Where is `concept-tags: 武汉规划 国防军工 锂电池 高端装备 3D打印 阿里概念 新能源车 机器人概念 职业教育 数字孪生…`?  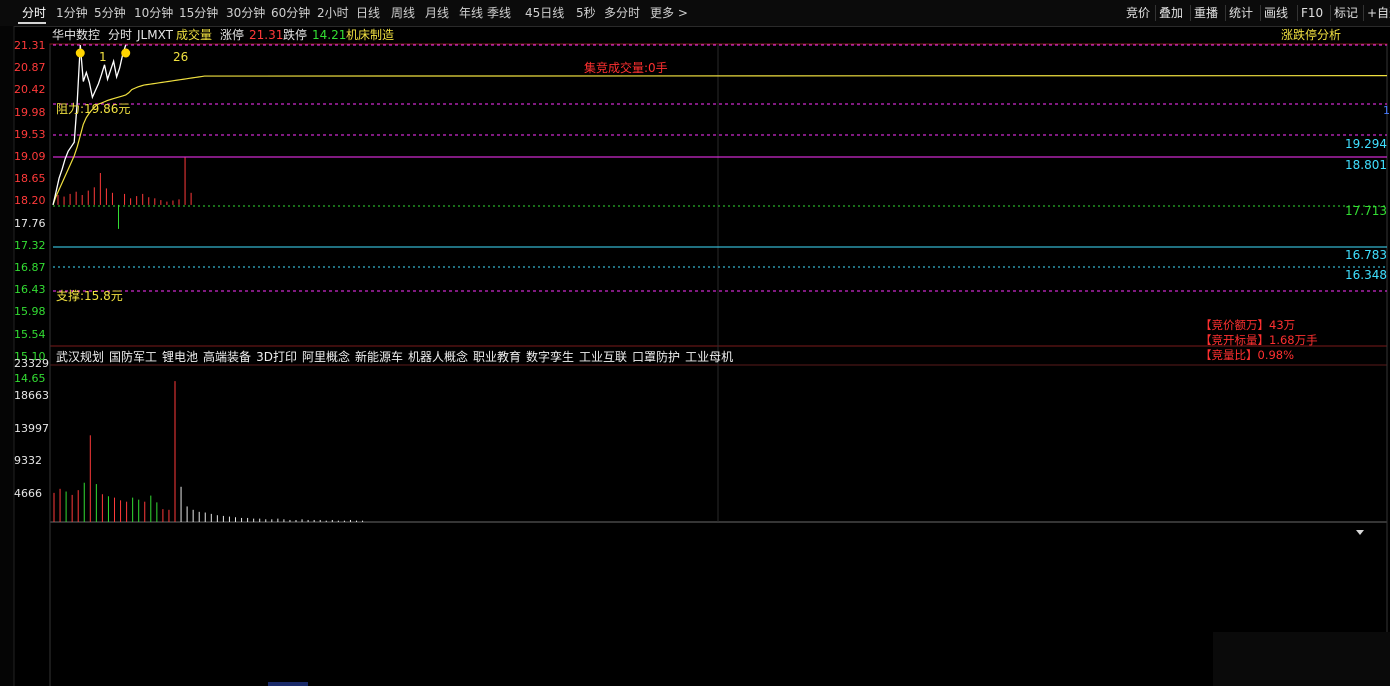
concept-tags: 武汉规划 国防军工 锂电池 高端装备 3D打印 阿里概念 新能源车 机器人概念 职业教育 数字孪生… is located at coordinates (397, 356).